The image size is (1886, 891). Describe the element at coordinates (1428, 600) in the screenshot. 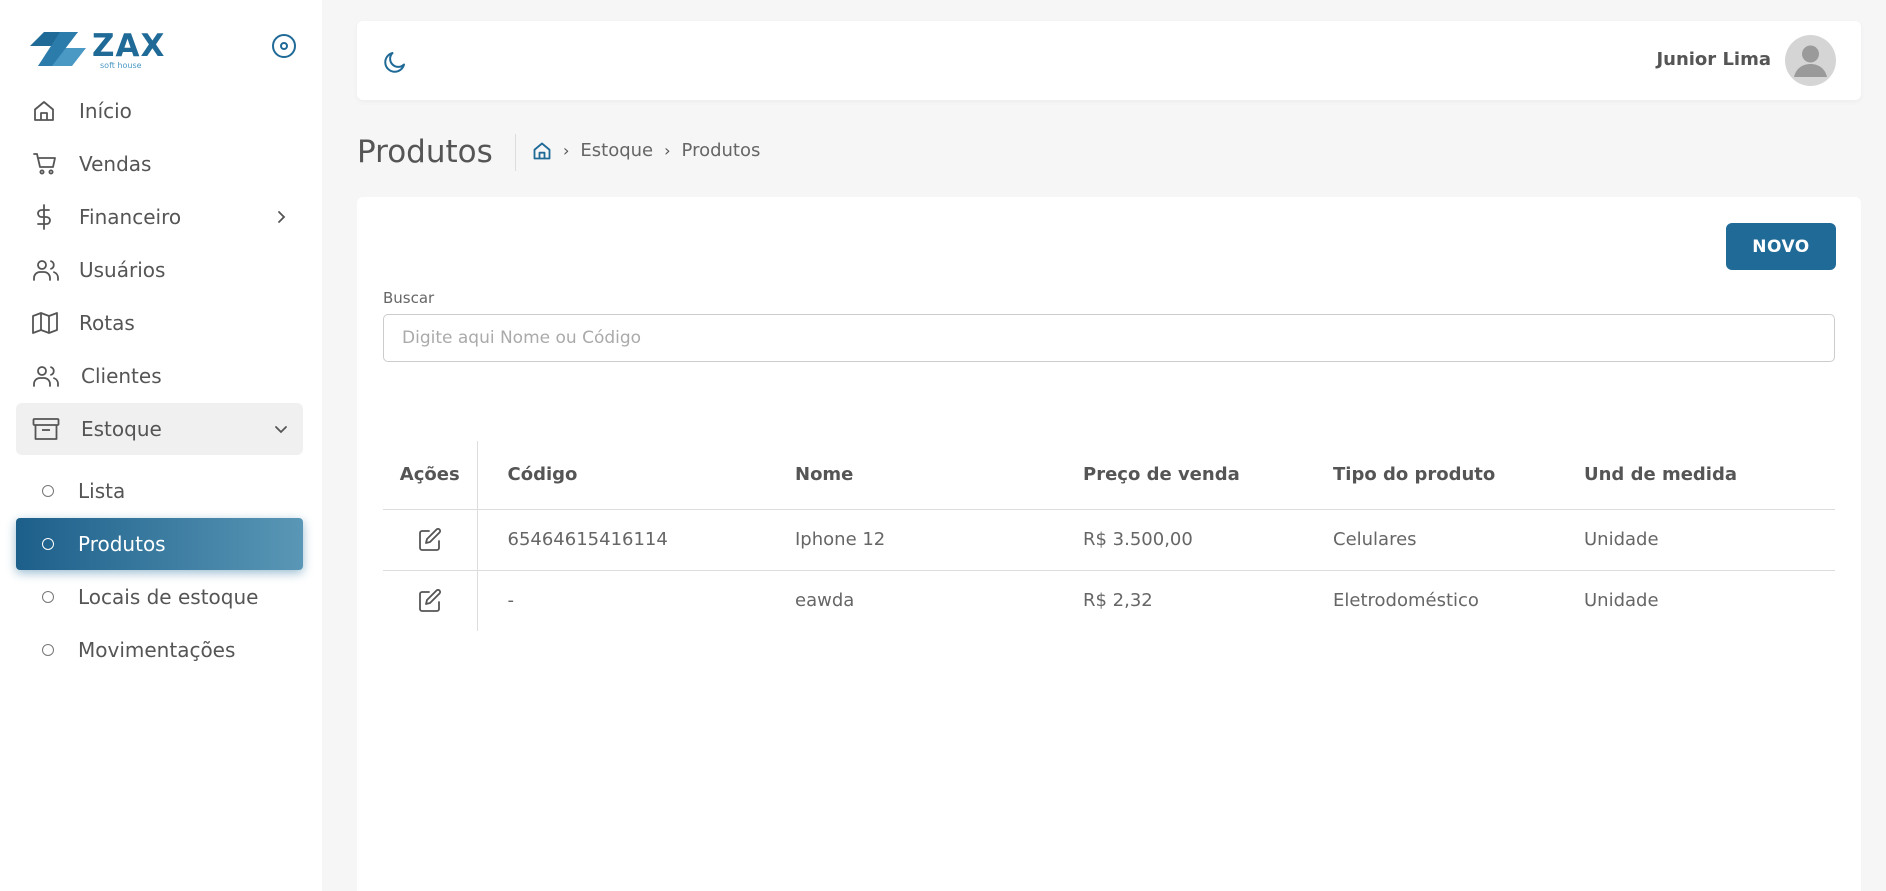

I see `cell-tipo: Eletrodoméstico` at that location.